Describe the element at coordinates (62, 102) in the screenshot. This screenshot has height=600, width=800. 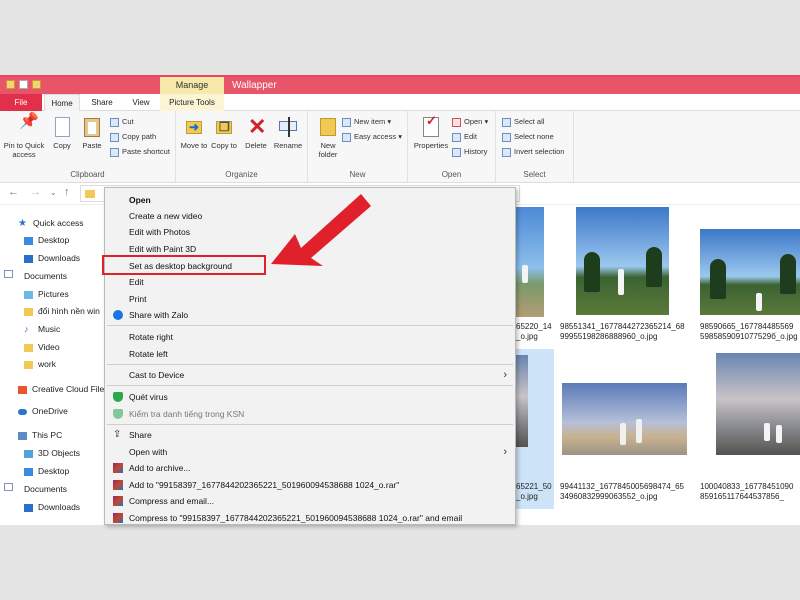
I see `tab-home: Home` at that location.